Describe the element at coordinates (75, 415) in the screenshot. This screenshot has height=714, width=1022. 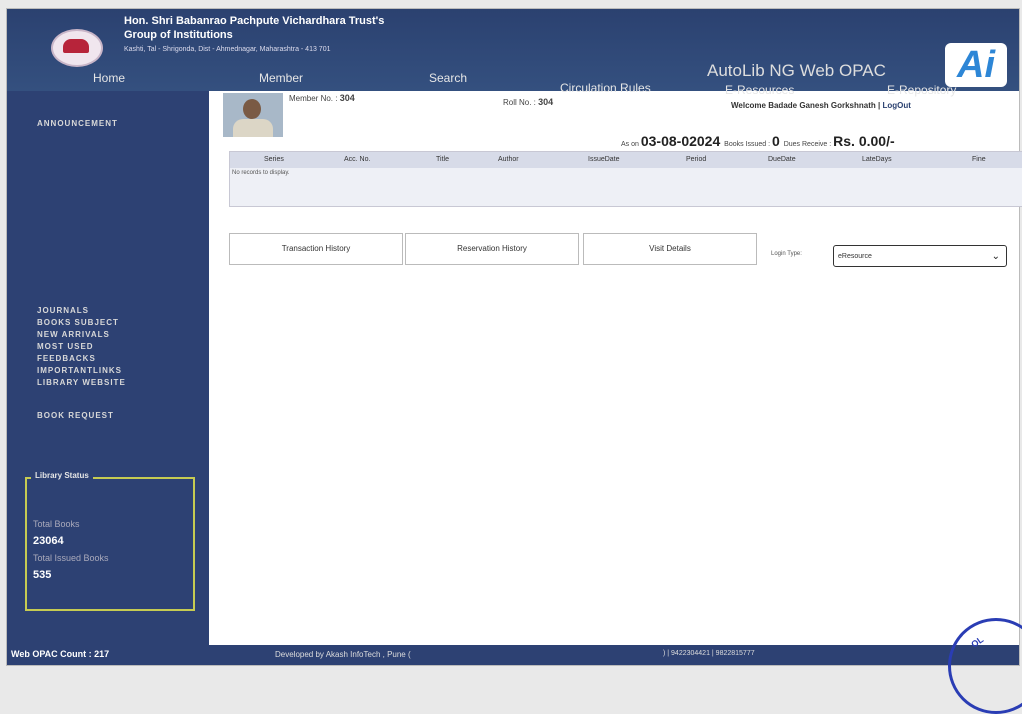
I see `book-request-link: BOOK REQUEST` at that location.